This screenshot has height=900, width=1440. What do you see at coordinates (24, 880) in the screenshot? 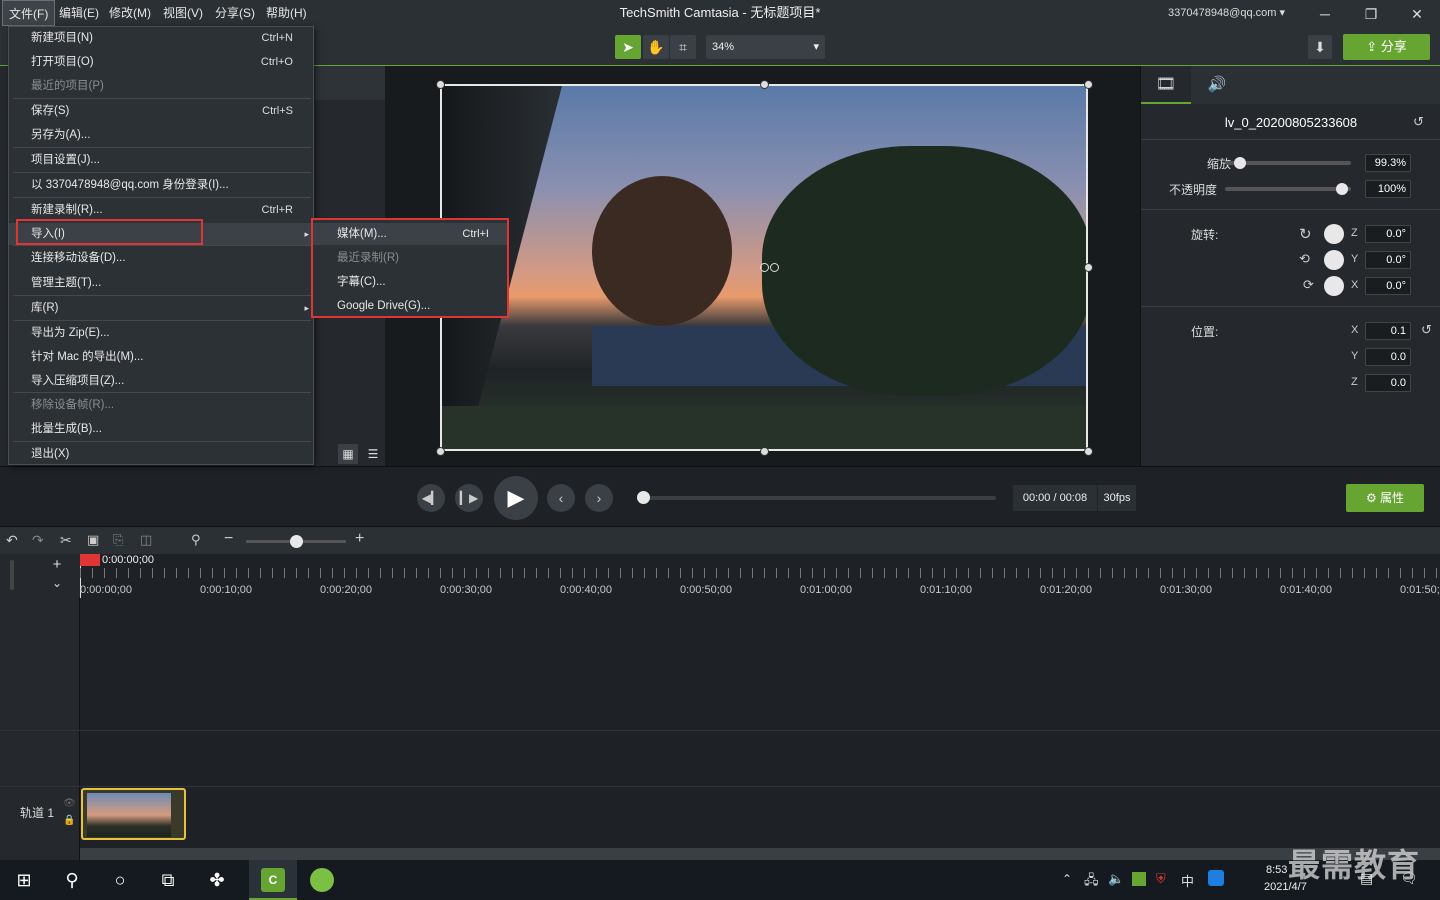
I see `windows-start-icon: ⊞` at bounding box center [24, 880].